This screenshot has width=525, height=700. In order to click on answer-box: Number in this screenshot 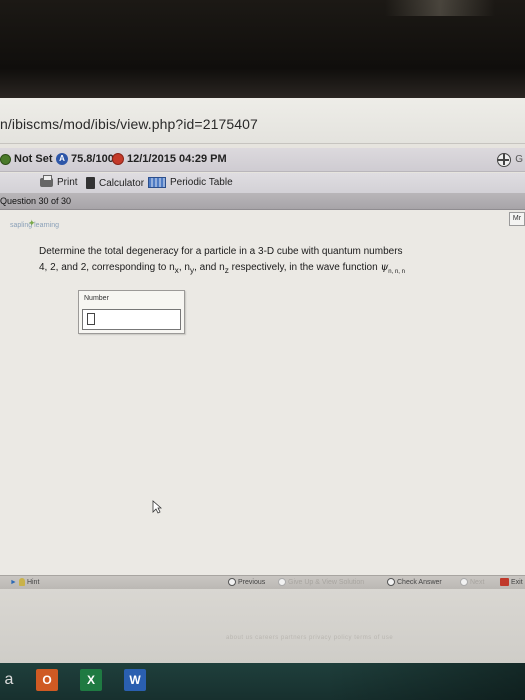, I will do `click(131, 312)`.